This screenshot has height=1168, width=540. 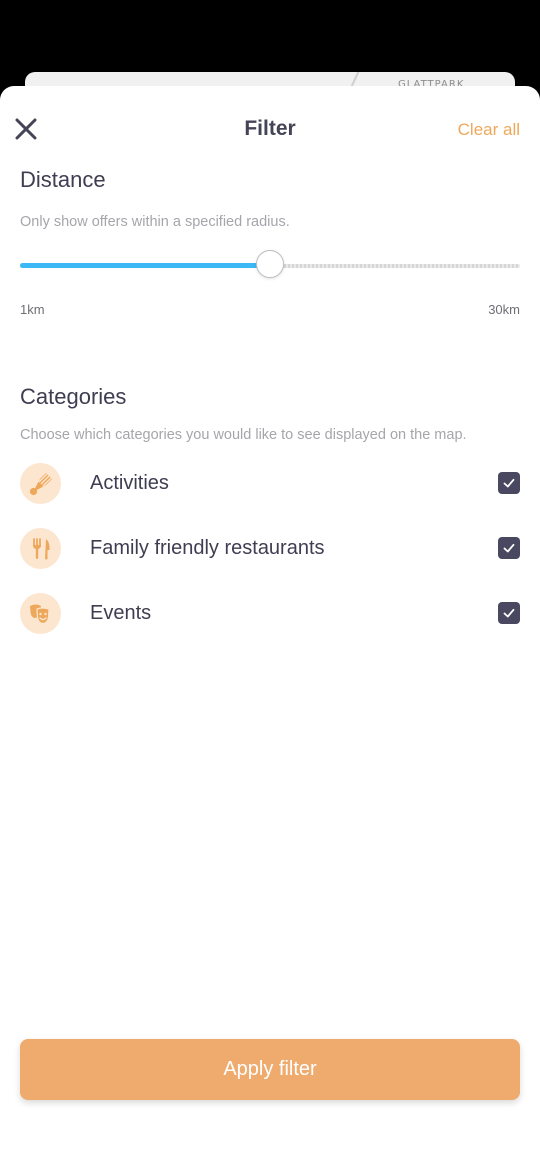 What do you see at coordinates (207, 548) in the screenshot?
I see `category-label: Family friendly restaurants` at bounding box center [207, 548].